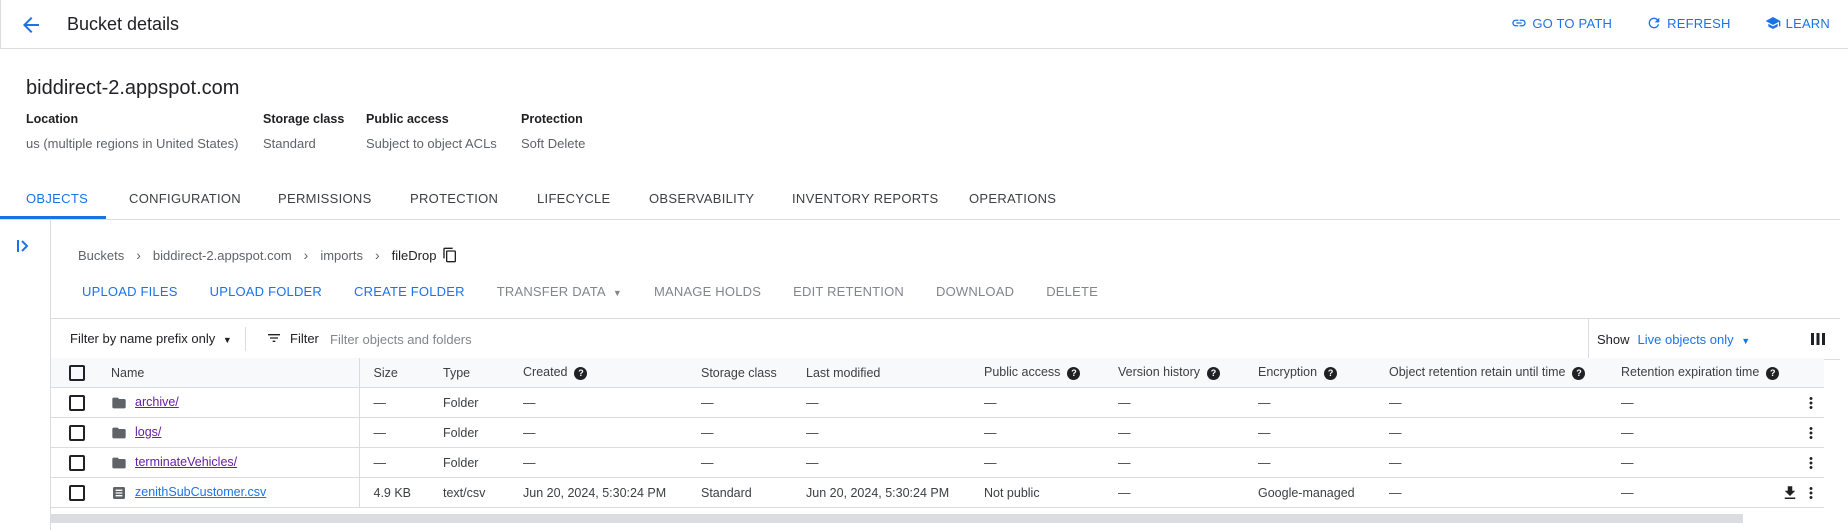  What do you see at coordinates (938, 402) in the screenshot?
I see `table-row: archive/ — Folder — — — — — — — —` at bounding box center [938, 402].